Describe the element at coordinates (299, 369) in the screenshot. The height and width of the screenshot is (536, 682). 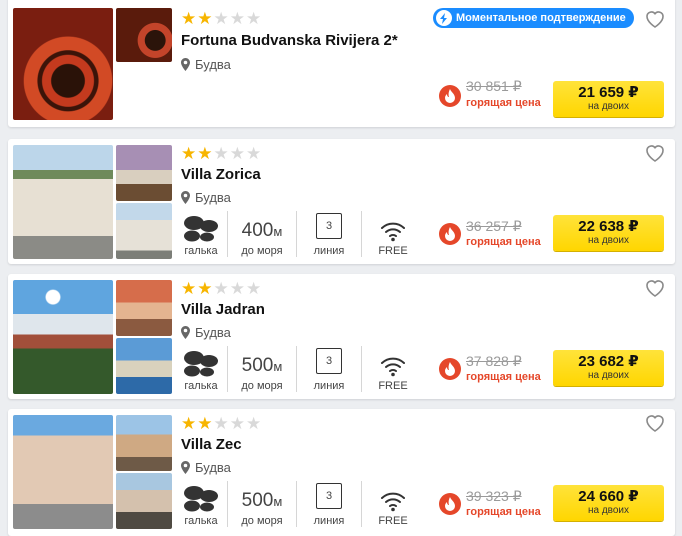
I see `amenities-row: галька 500м до моря 3 линия FREE` at that location.